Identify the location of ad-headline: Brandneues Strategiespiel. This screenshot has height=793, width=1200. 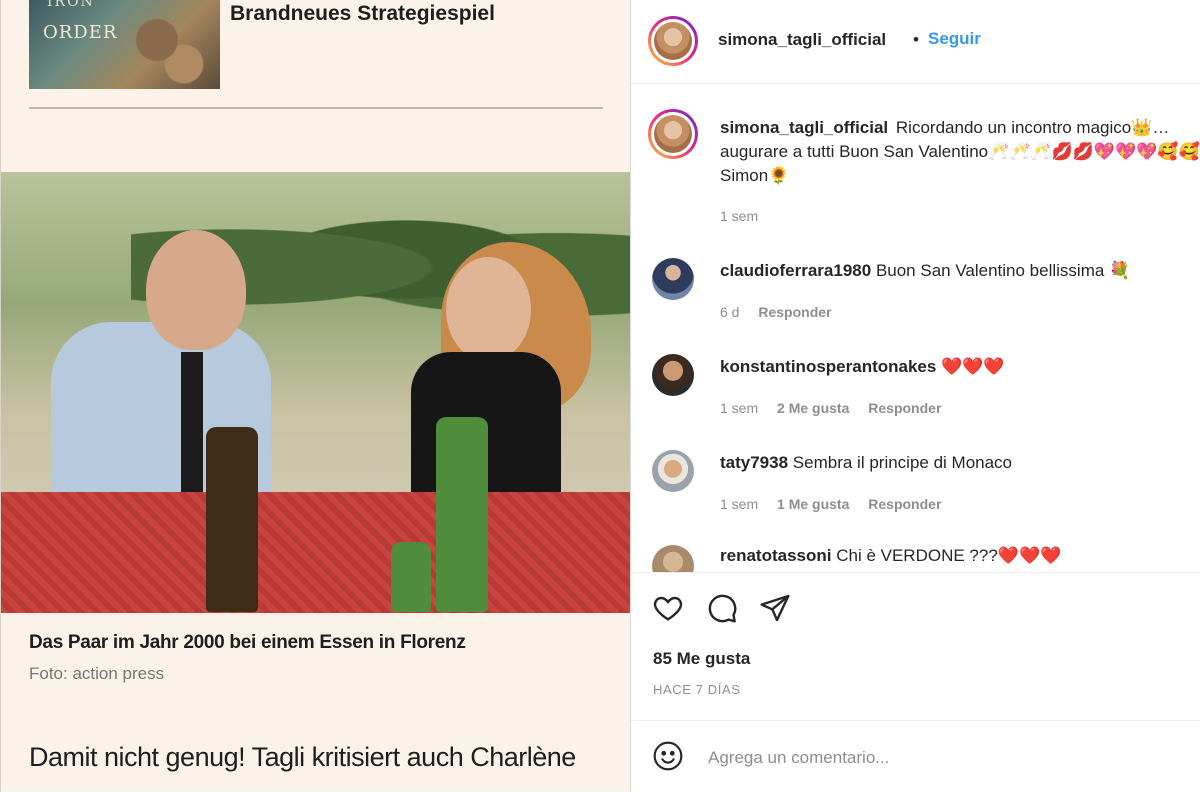
(362, 14).